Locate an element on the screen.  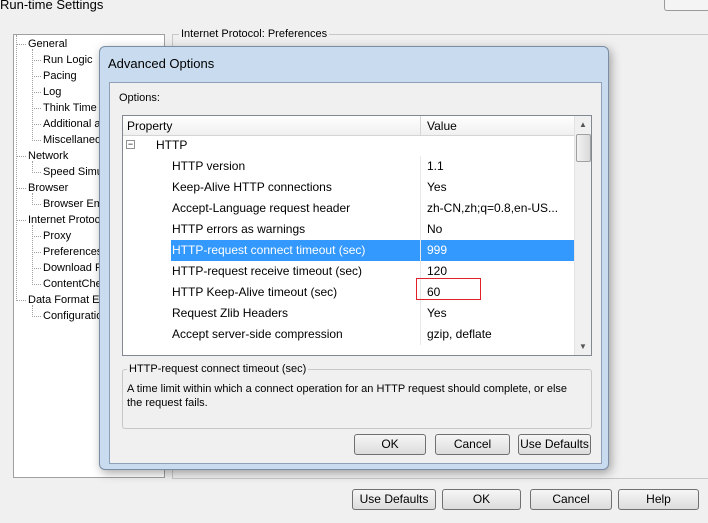
grid-row: HTTP-request connect timeout (sec) 999 is located at coordinates (348, 250).